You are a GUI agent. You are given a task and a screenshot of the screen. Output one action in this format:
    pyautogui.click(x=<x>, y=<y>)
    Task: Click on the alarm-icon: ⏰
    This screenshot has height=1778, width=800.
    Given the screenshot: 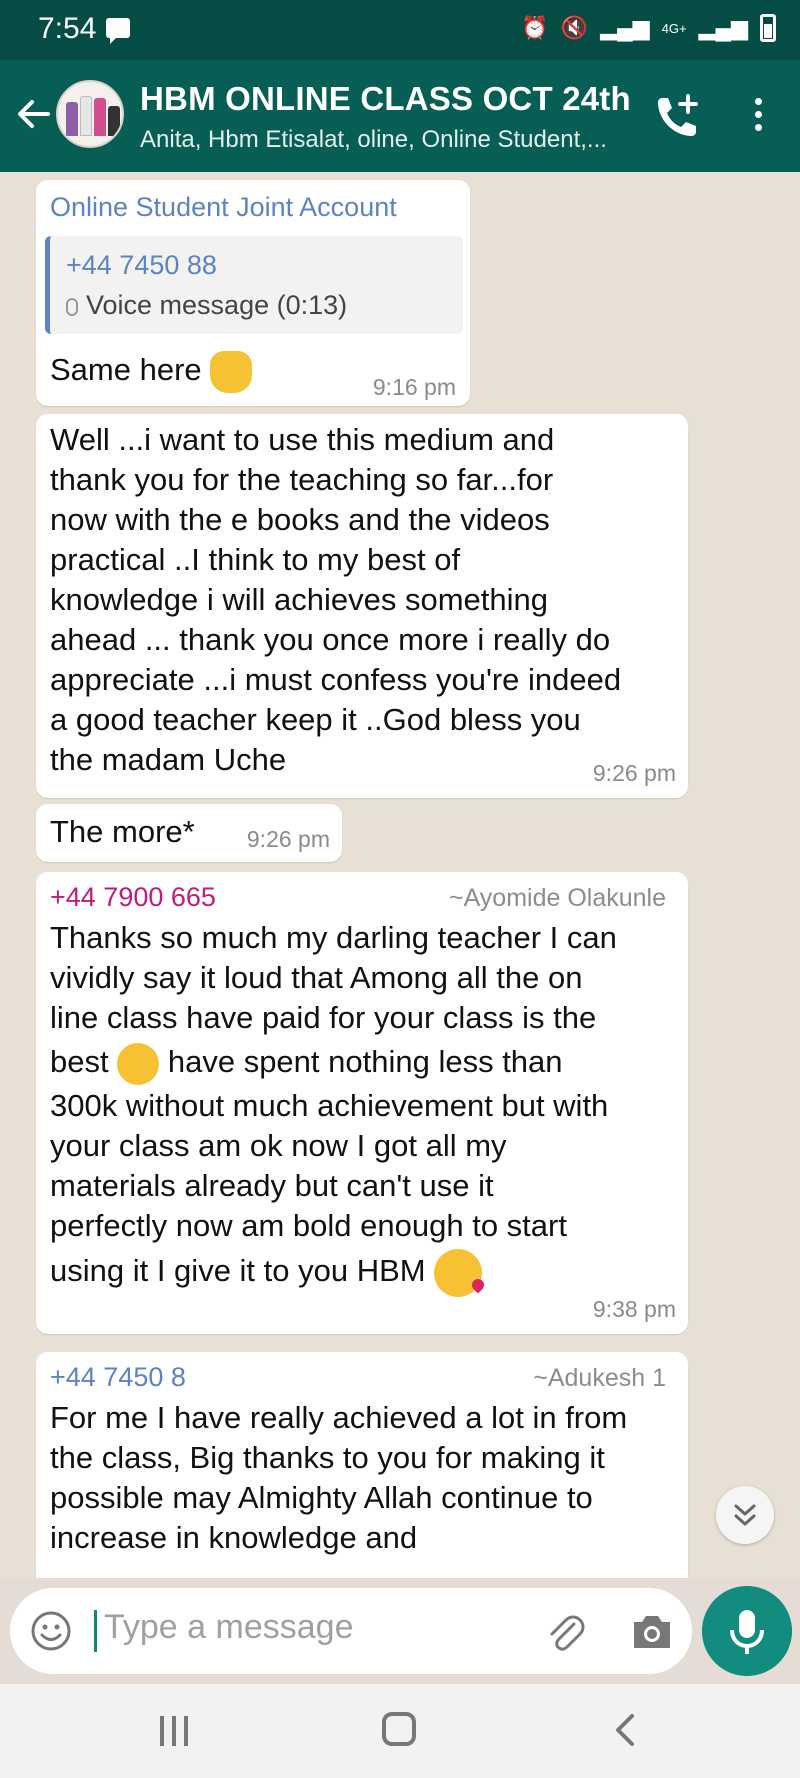 What is the action you would take?
    pyautogui.click(x=535, y=27)
    